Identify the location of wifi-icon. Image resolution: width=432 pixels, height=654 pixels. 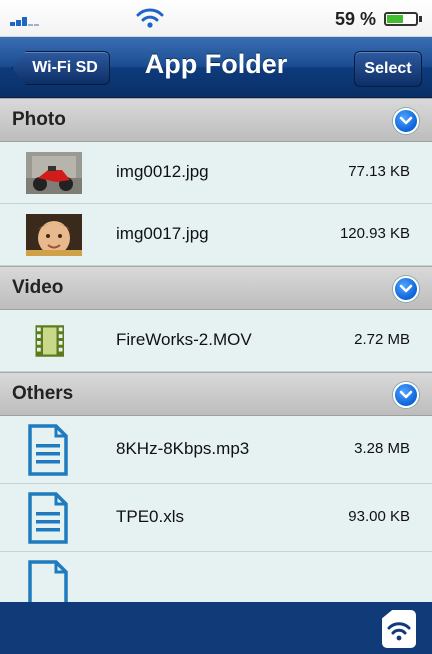
(150, 18).